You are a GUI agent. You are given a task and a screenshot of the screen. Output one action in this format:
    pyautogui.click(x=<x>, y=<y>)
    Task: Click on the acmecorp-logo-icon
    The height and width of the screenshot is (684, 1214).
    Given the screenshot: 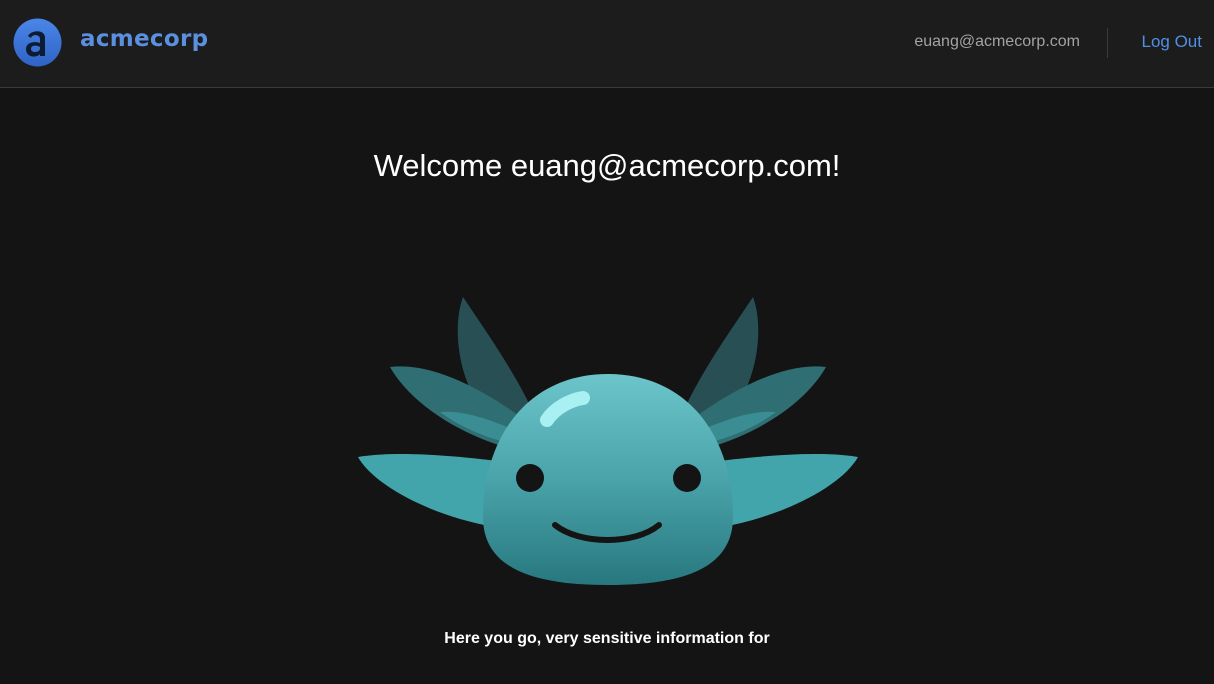 What is the action you would take?
    pyautogui.click(x=37, y=42)
    